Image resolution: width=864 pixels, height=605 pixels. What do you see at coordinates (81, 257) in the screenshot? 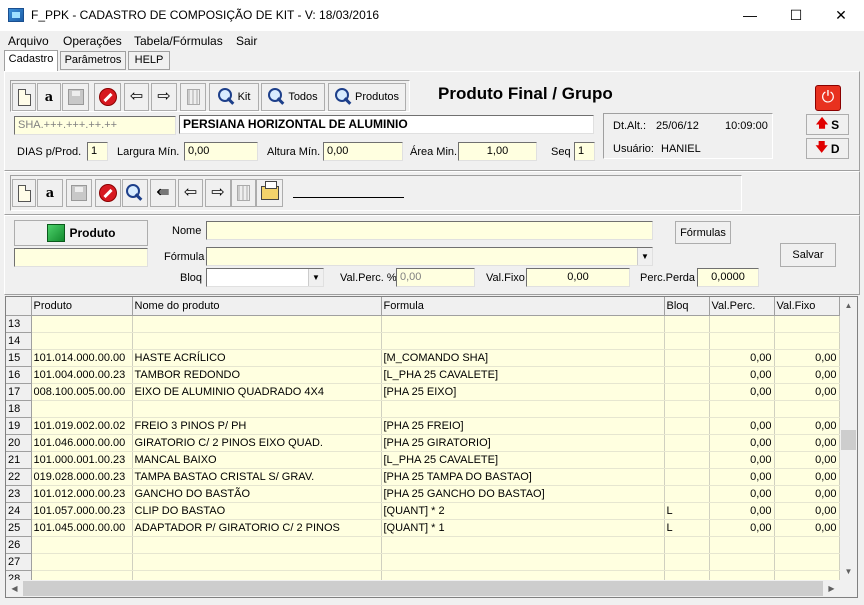
I see `produto-code-field` at bounding box center [81, 257].